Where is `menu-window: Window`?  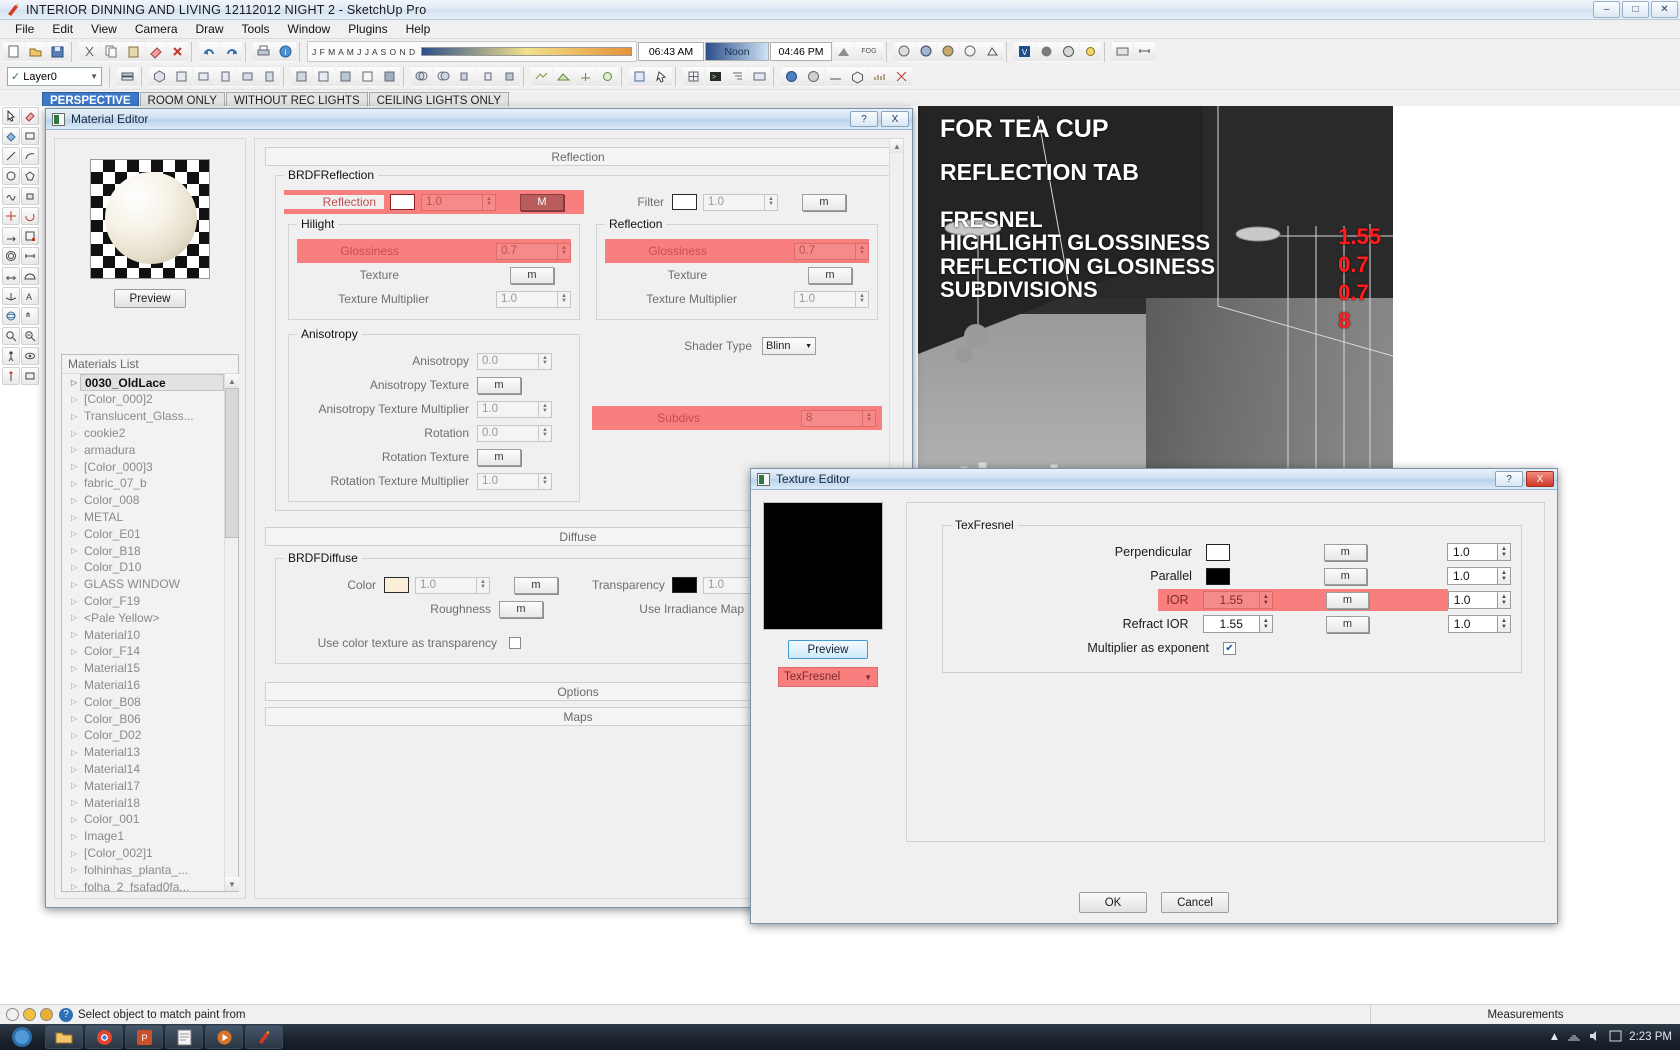 menu-window: Window is located at coordinates (309, 29).